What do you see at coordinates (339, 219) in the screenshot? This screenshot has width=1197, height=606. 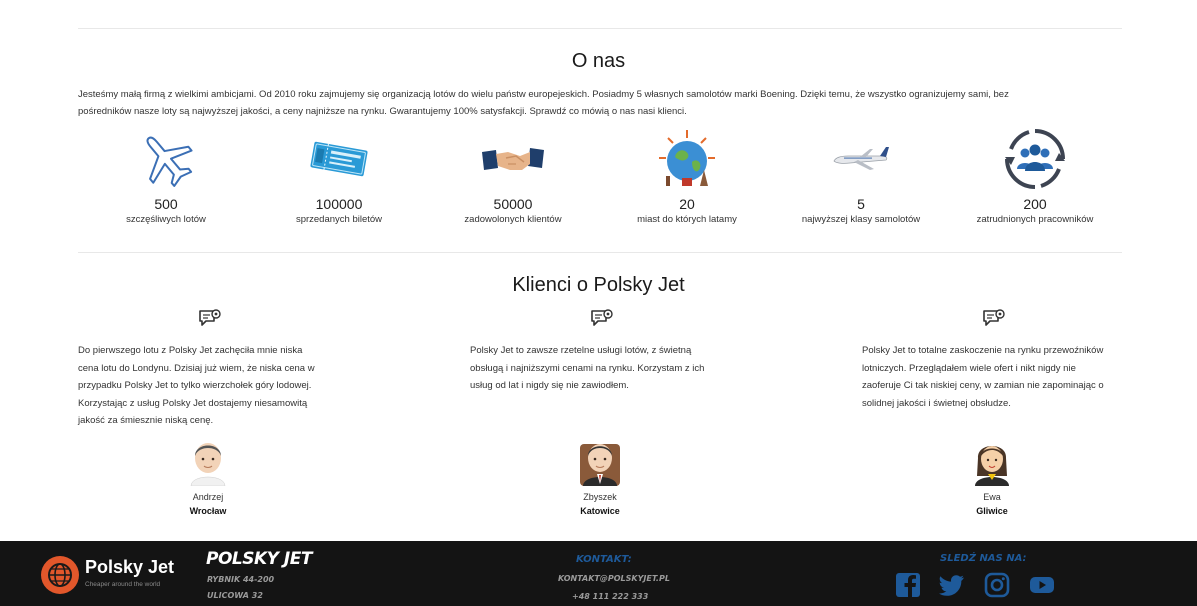 I see `stat-label: sprzedanych biletów` at bounding box center [339, 219].